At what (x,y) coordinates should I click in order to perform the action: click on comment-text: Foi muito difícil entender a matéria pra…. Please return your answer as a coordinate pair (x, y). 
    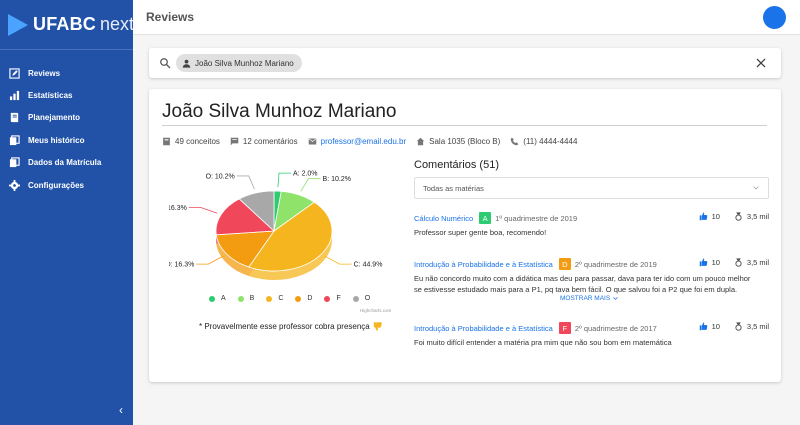
    Looking at the image, I should click on (543, 342).